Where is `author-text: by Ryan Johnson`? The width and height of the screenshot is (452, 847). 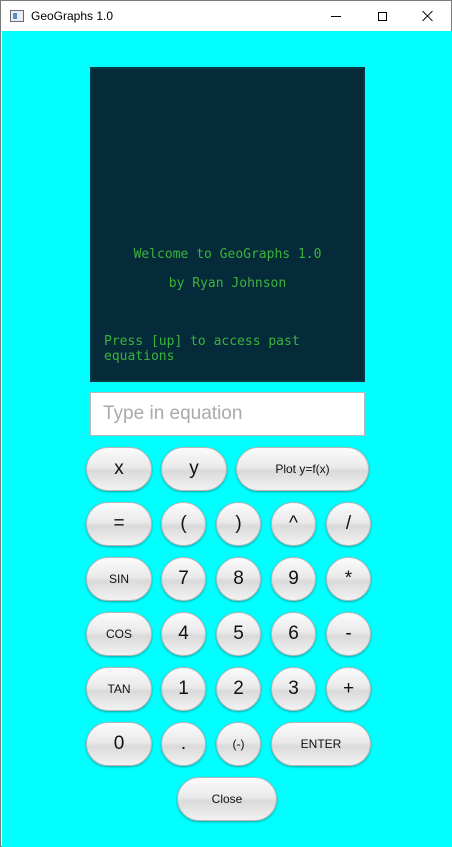
author-text: by Ryan Johnson is located at coordinates (227, 283).